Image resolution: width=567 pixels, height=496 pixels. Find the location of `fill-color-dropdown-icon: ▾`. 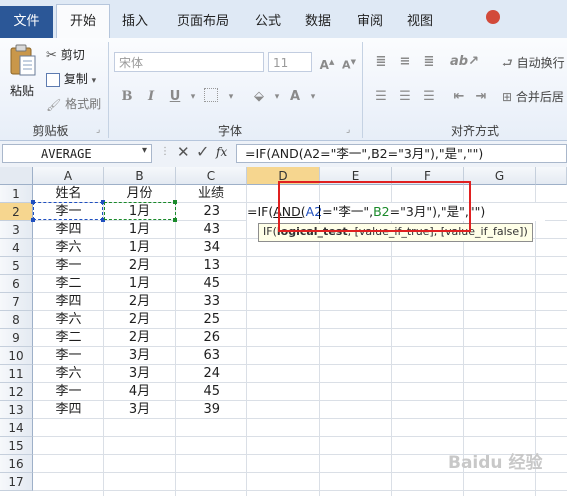

fill-color-dropdown-icon: ▾ is located at coordinates (277, 97).